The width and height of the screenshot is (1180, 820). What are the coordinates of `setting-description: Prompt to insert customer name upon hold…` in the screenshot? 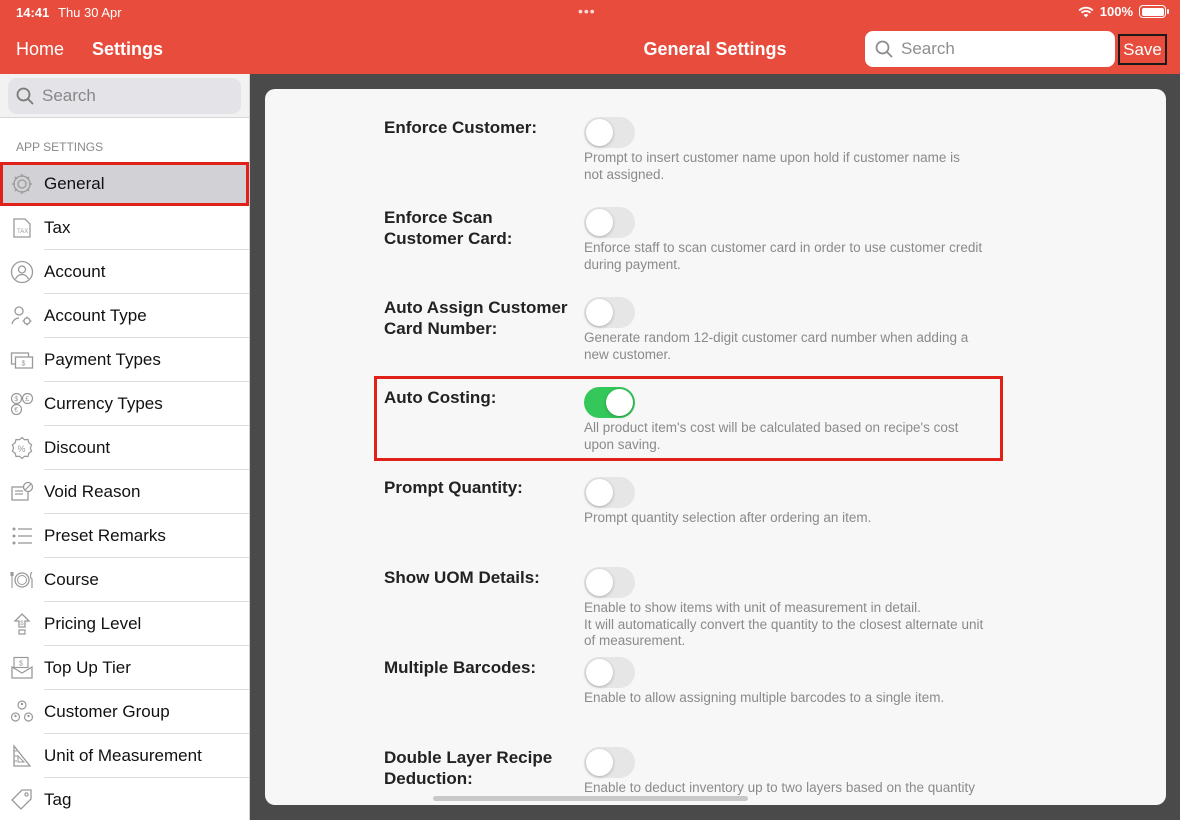 It's located at (772, 166).